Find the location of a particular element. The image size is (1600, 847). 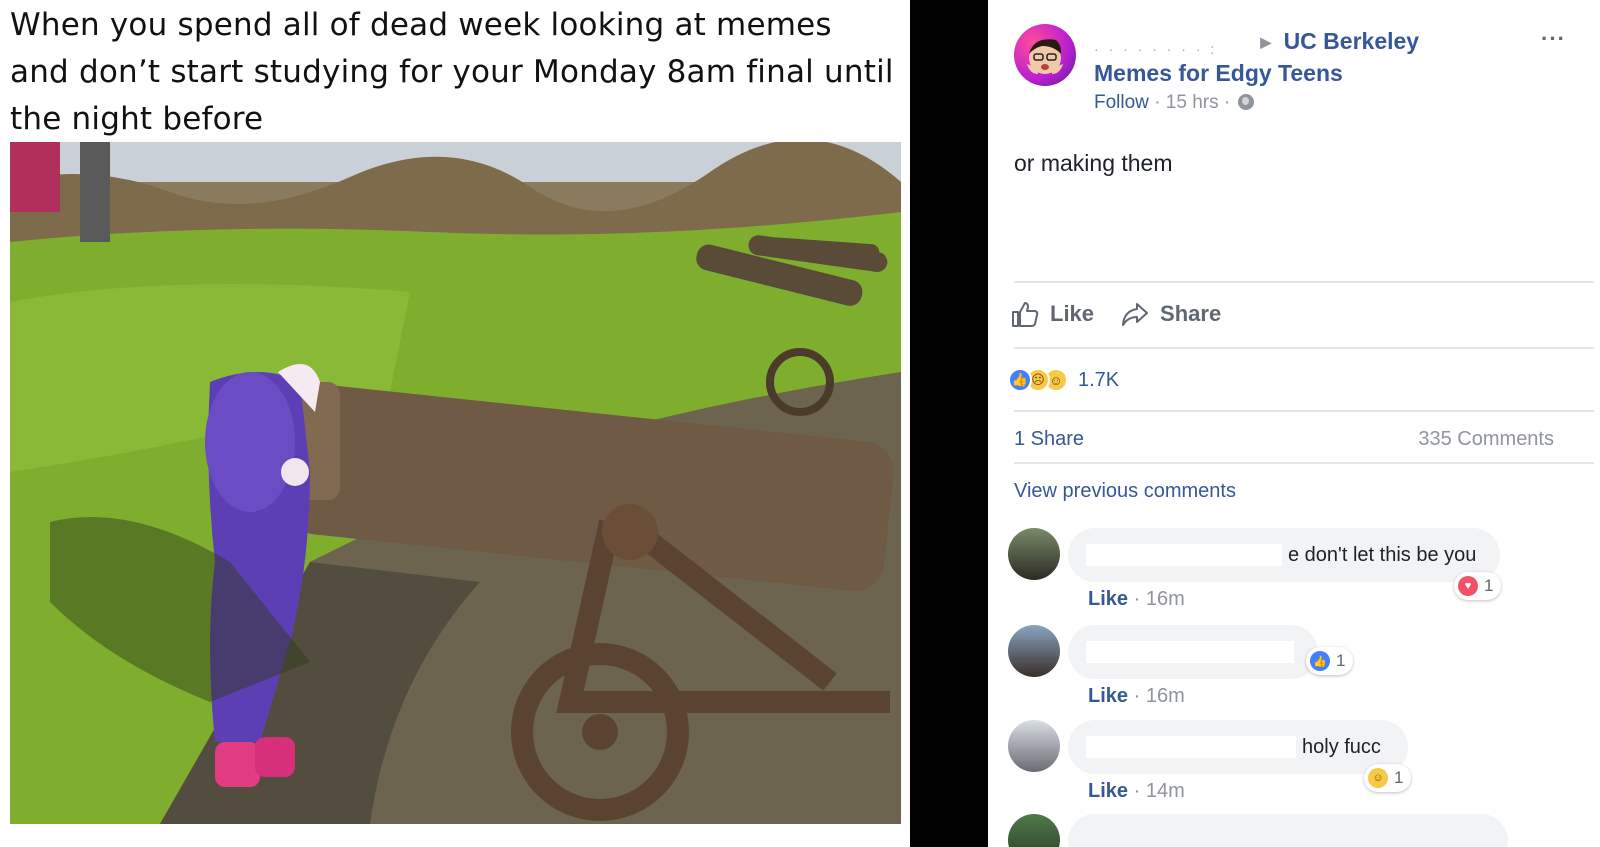

post-time: 15 hrs is located at coordinates (1192, 102).